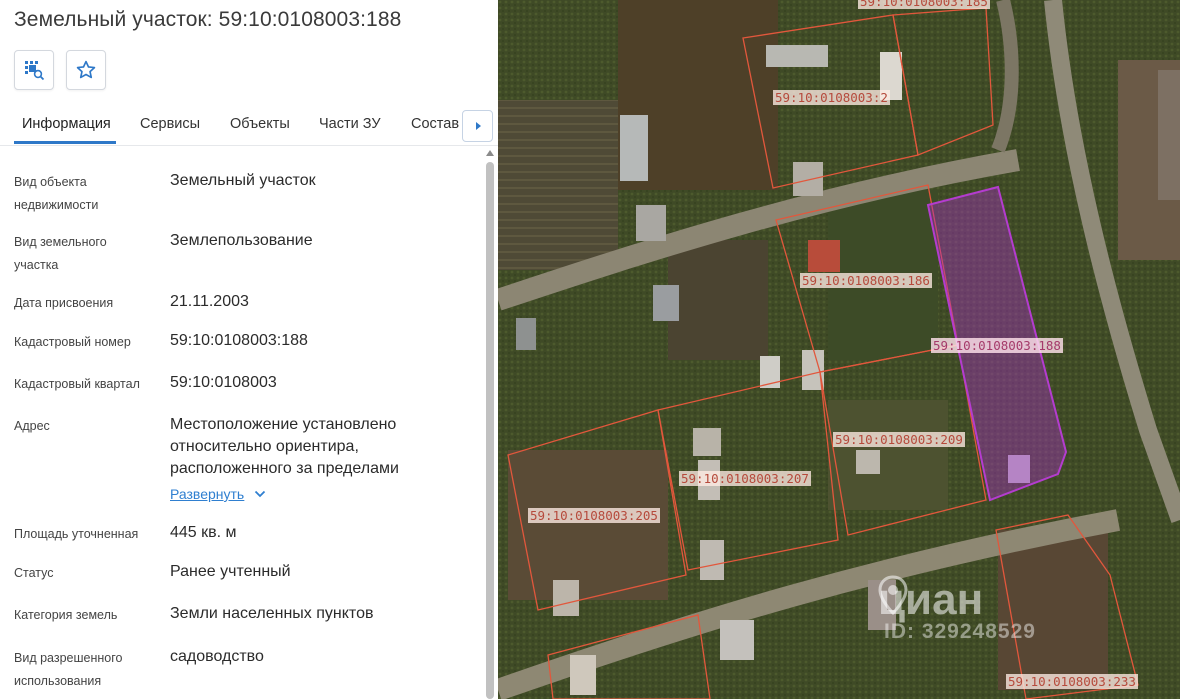 The image size is (1180, 699). Describe the element at coordinates (76, 534) in the screenshot. I see `label-area: Площадь уточненная` at that location.